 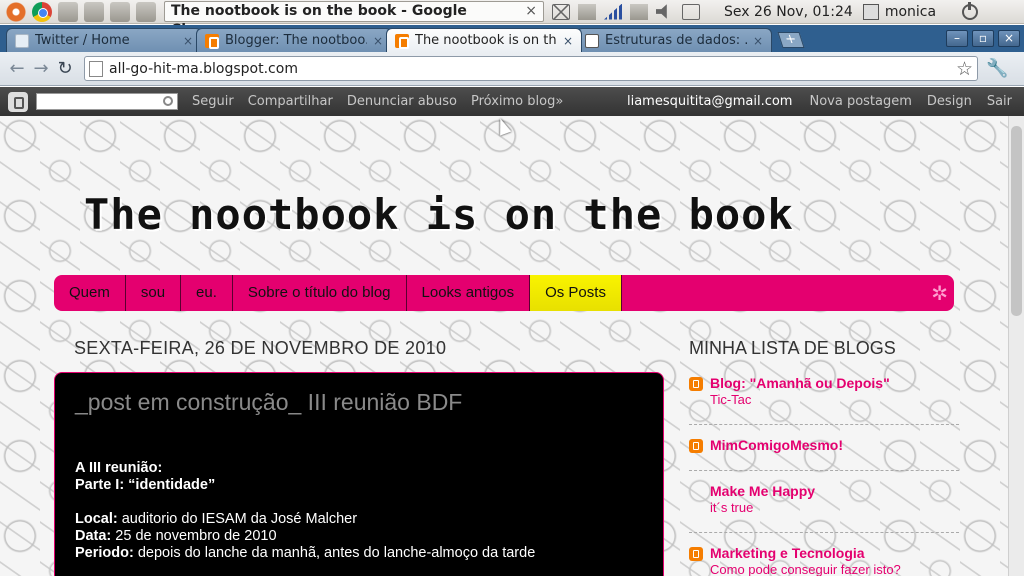 What do you see at coordinates (957, 38) in the screenshot?
I see `minimize-button: –` at bounding box center [957, 38].